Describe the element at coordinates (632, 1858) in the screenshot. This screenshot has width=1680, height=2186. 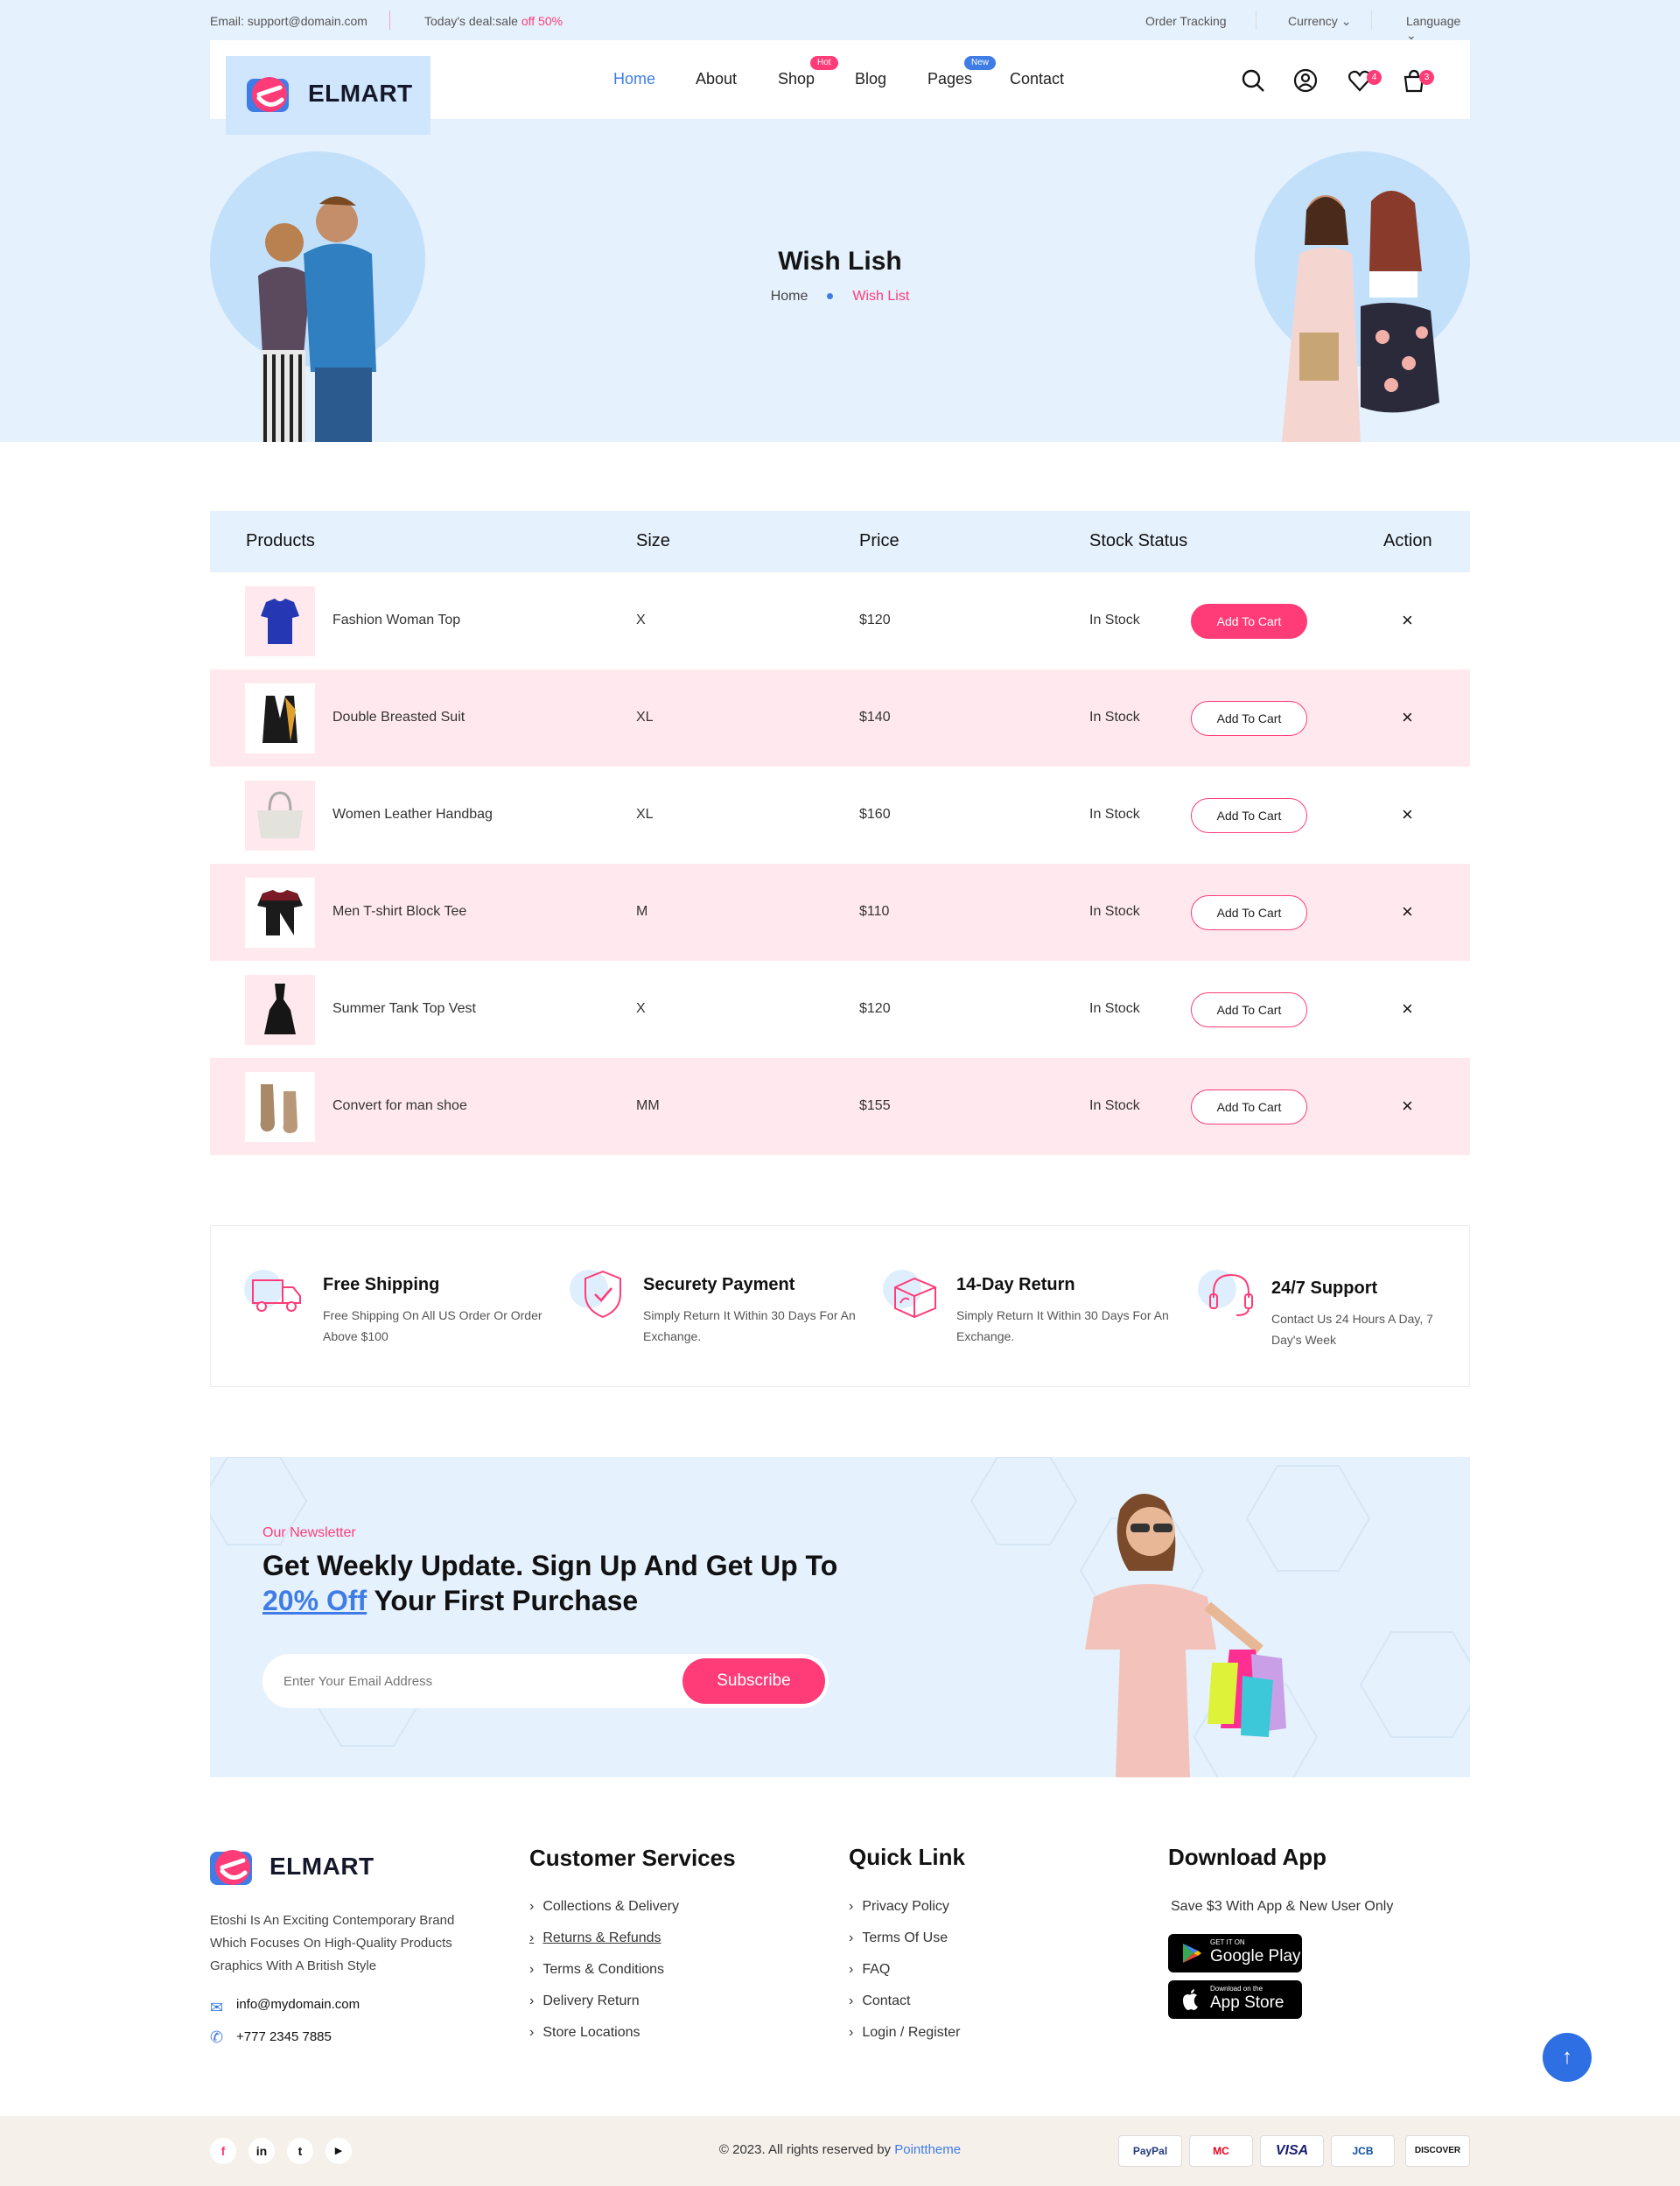
I see `customer-services-title: Customer Services` at that location.